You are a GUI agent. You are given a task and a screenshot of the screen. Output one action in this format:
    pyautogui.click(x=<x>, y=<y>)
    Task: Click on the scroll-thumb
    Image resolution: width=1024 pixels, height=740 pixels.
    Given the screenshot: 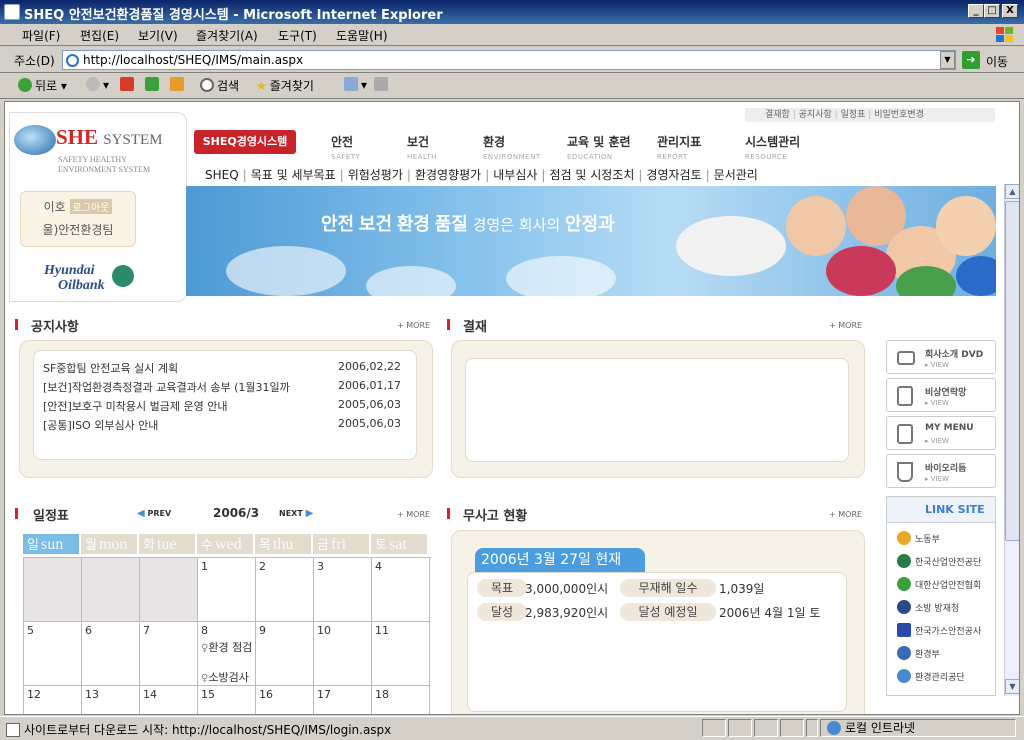 What is the action you would take?
    pyautogui.click(x=1012, y=371)
    